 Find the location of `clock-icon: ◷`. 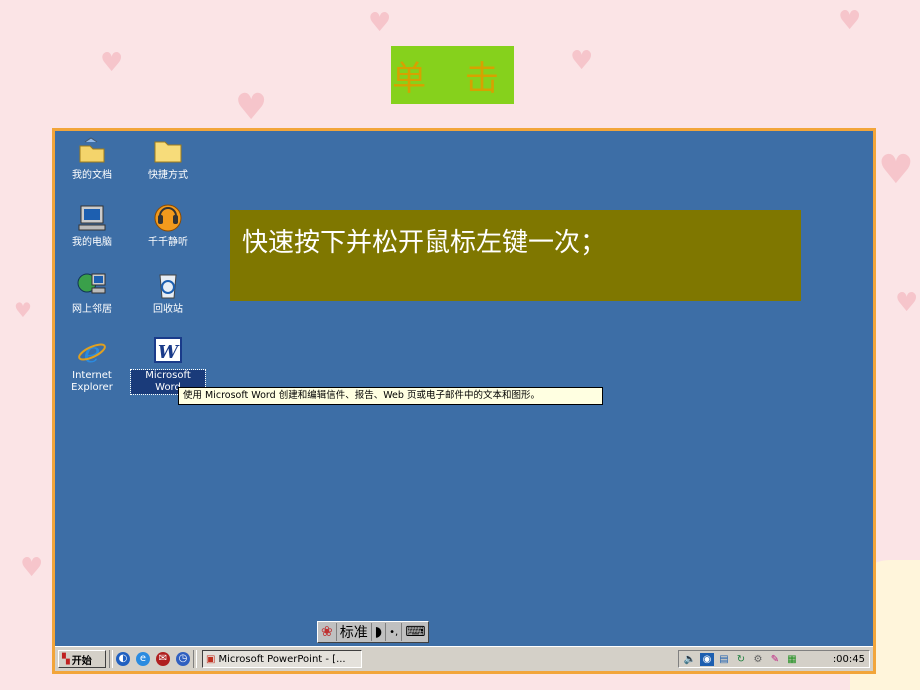

clock-icon: ◷ is located at coordinates (183, 659).